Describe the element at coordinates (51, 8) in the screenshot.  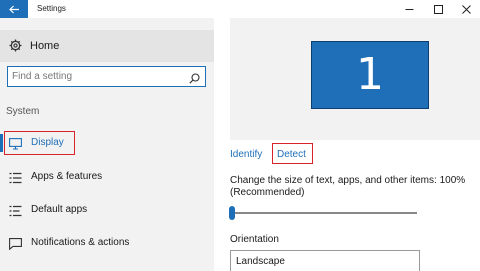
I see `window-title: Settings` at that location.